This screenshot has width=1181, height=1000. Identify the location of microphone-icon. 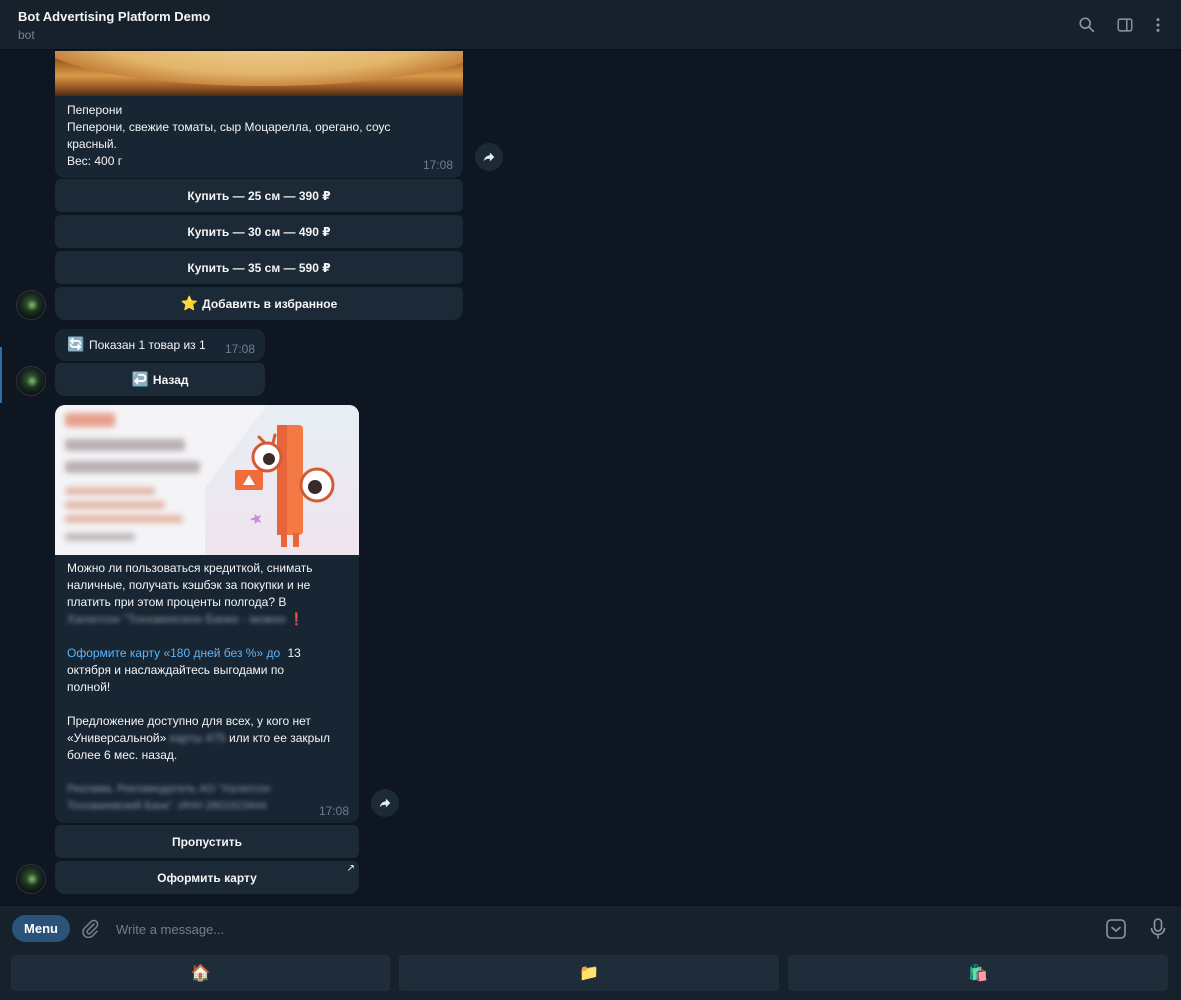
(1158, 929).